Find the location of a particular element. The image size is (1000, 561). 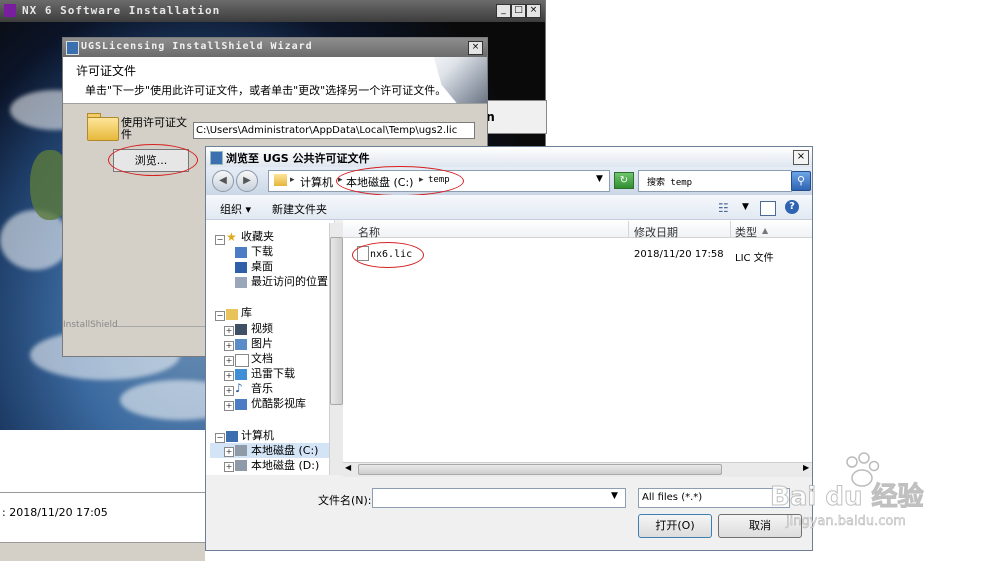

documents-icon is located at coordinates (242, 360).